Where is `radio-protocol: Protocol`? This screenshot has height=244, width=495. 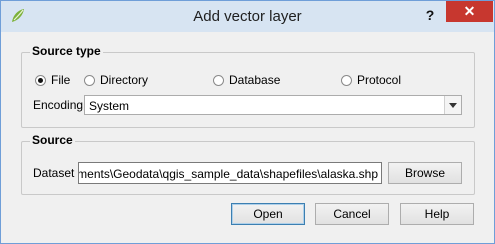
radio-protocol: Protocol is located at coordinates (371, 80).